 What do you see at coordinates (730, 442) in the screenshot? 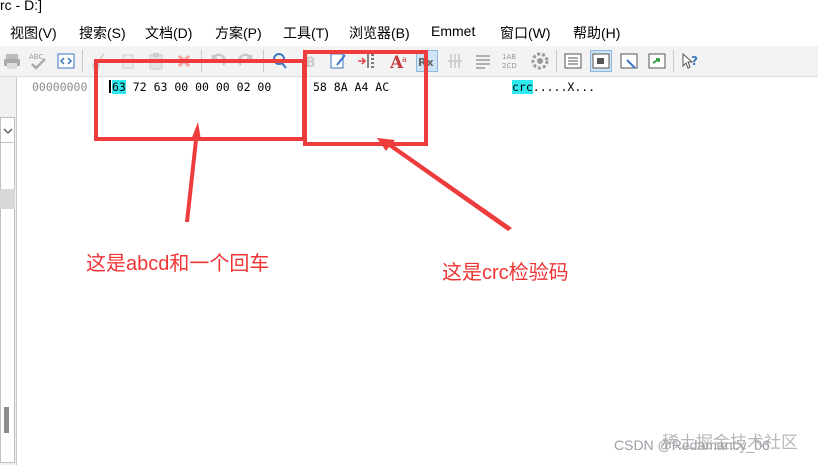
I see `watermark-juejin: 稀土掘金技术社区` at bounding box center [730, 442].